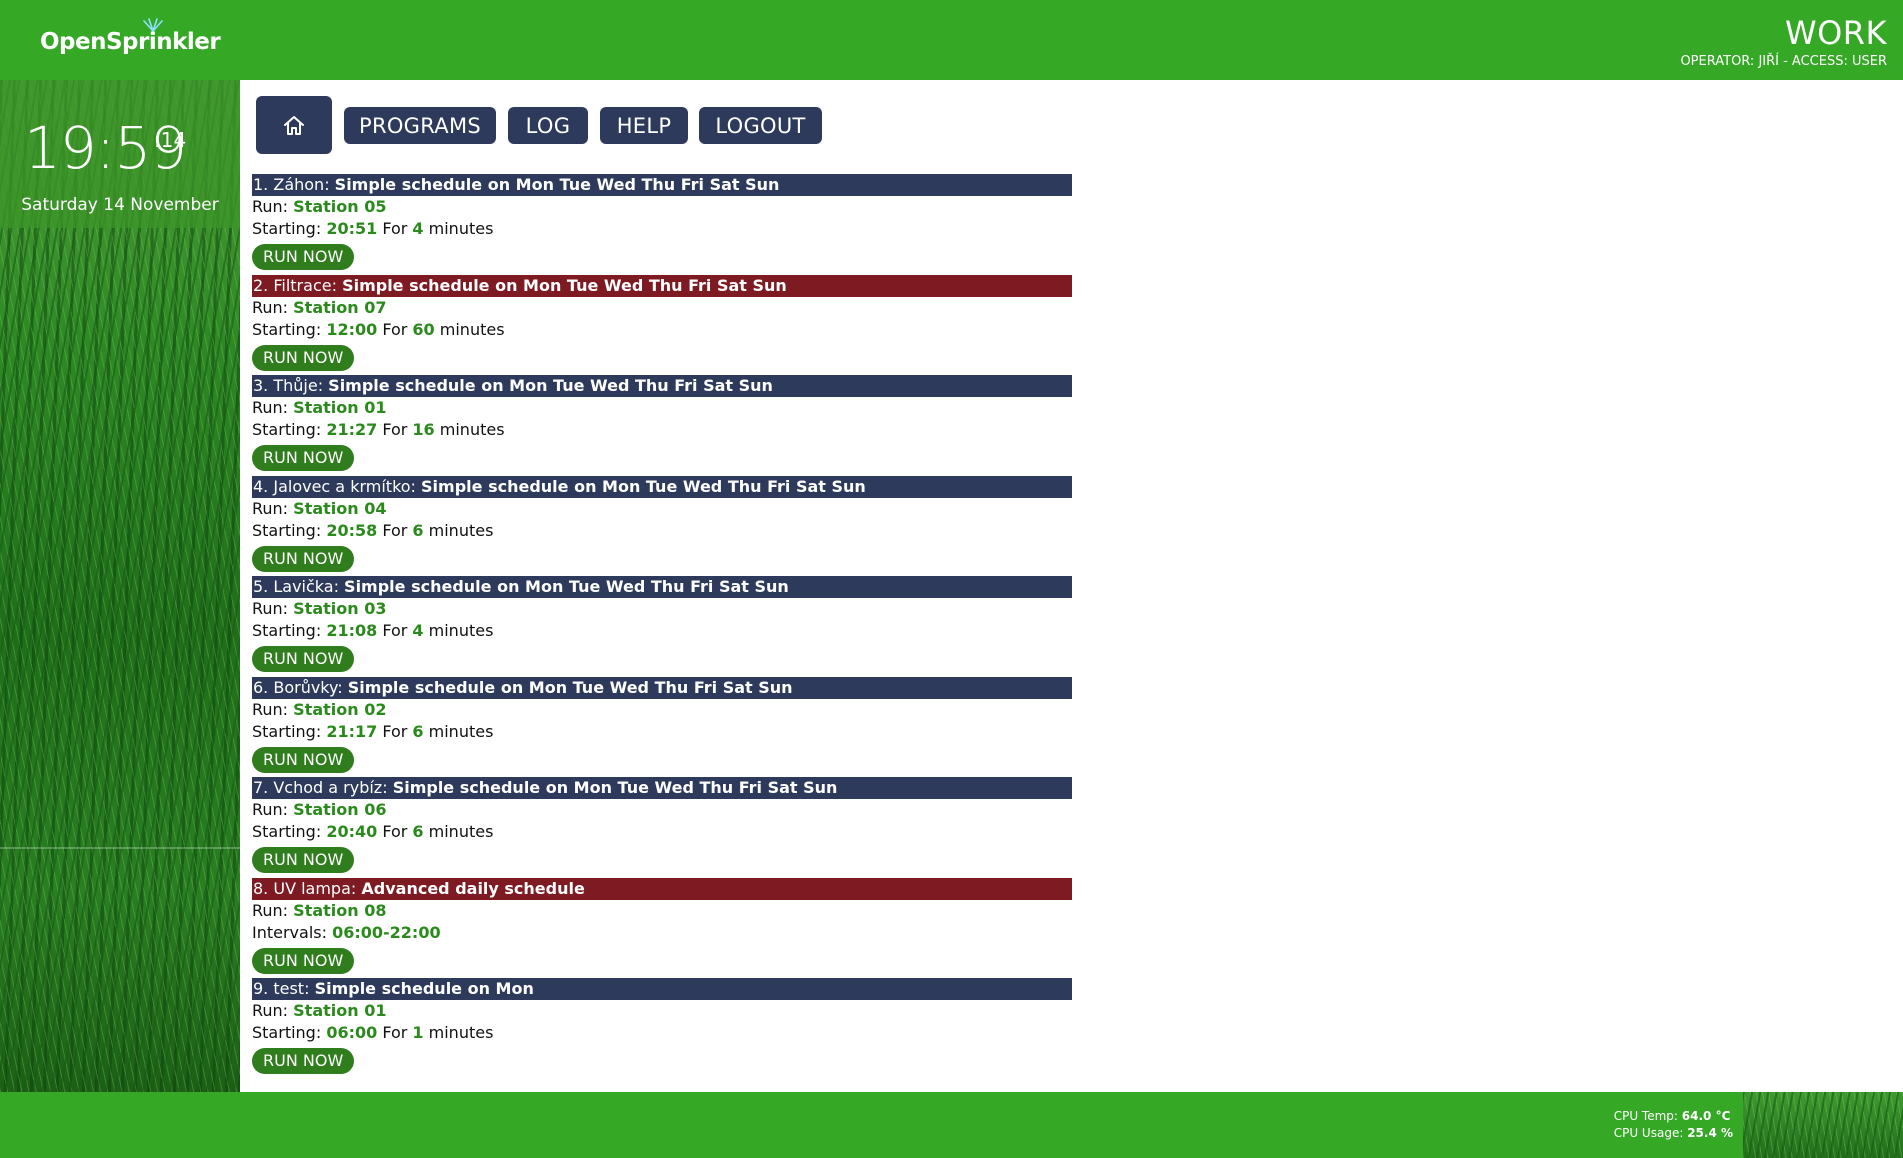  I want to click on program-run-line: Run: Station 08, so click(662, 911).